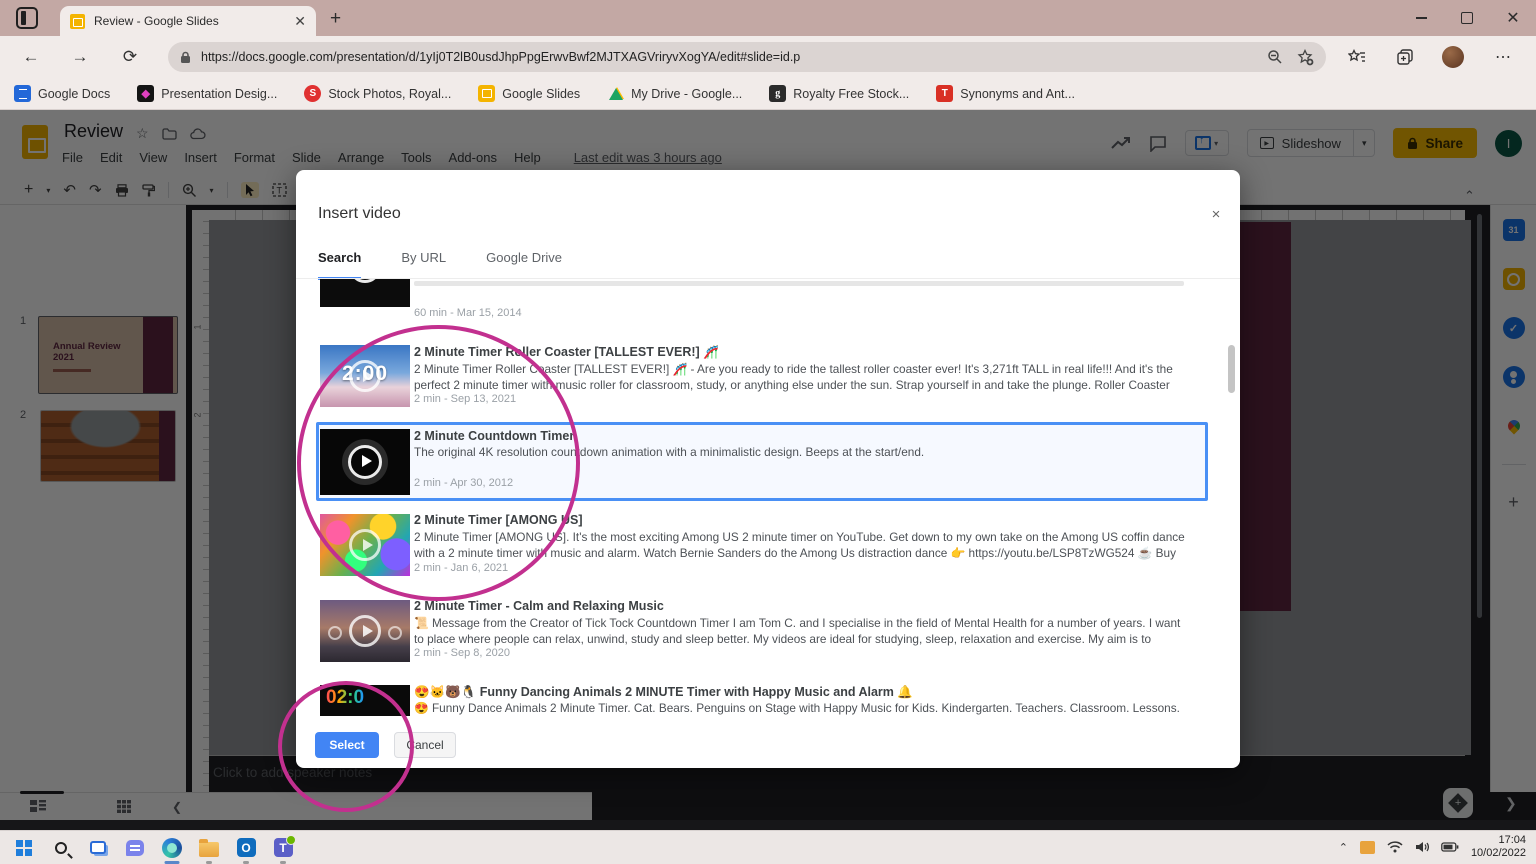 Image resolution: width=1536 pixels, height=864 pixels. I want to click on favorites-bar-icon, so click(1357, 57).